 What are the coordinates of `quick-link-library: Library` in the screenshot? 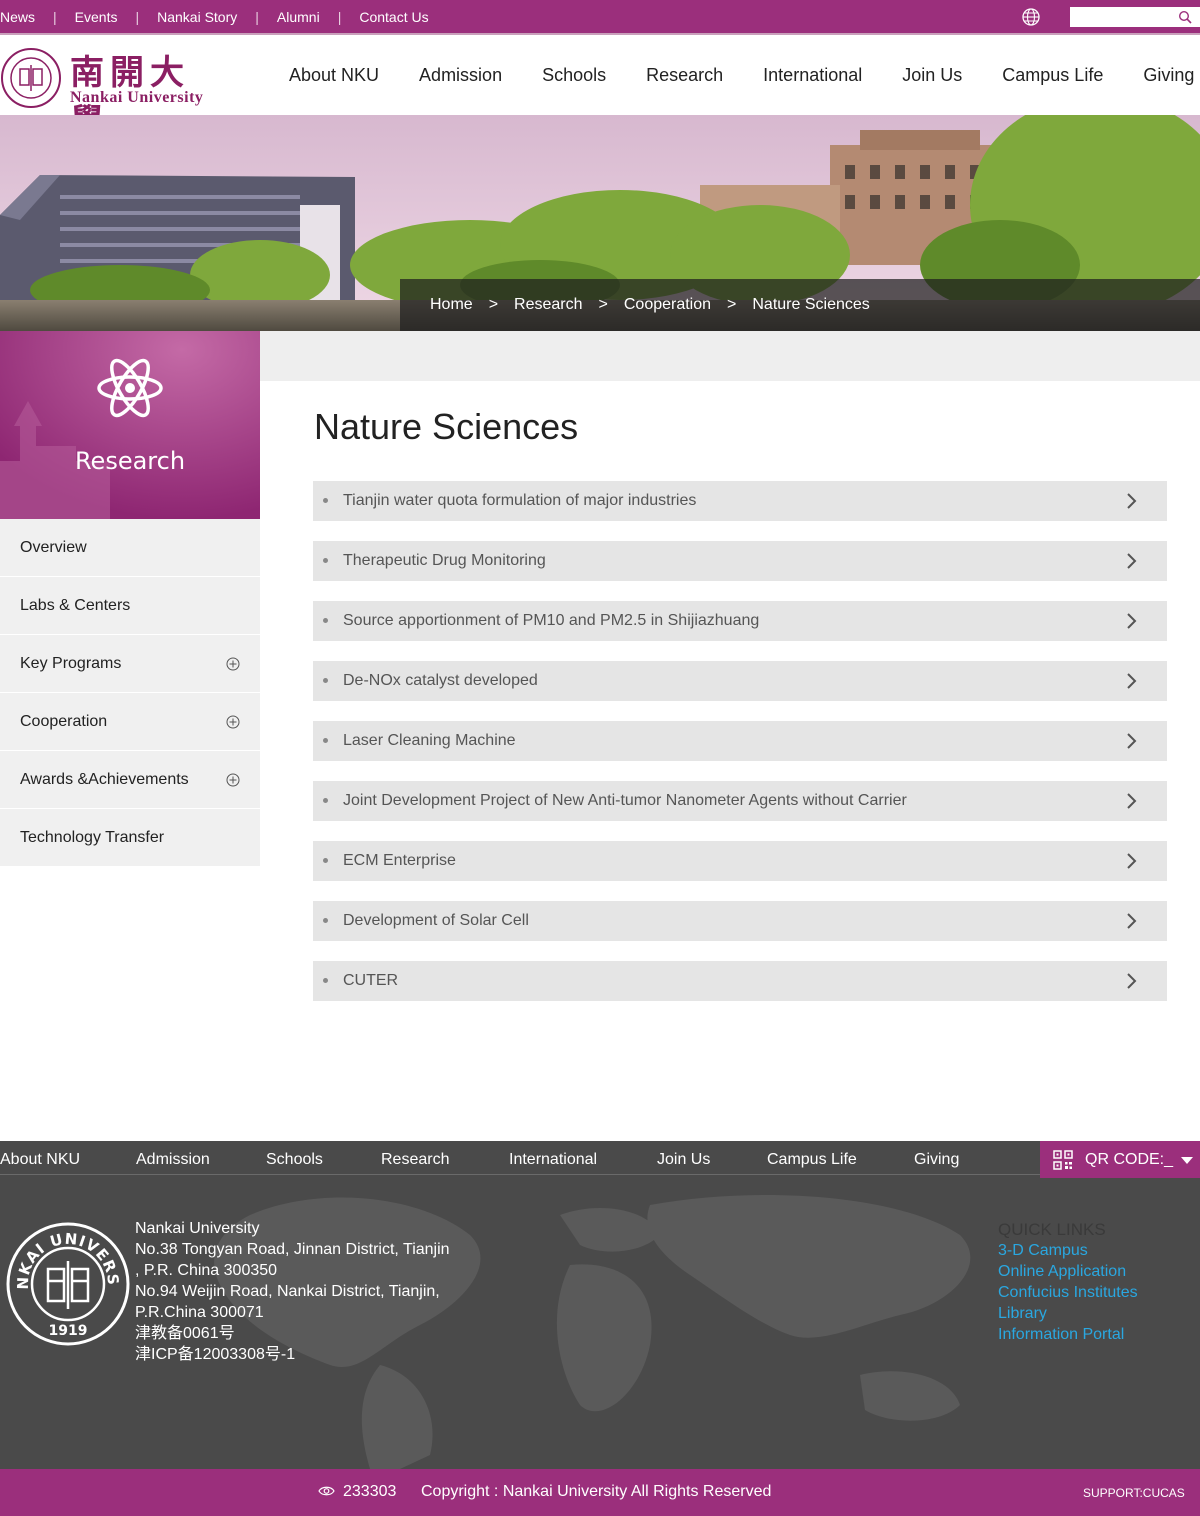 It's located at (1068, 1313).